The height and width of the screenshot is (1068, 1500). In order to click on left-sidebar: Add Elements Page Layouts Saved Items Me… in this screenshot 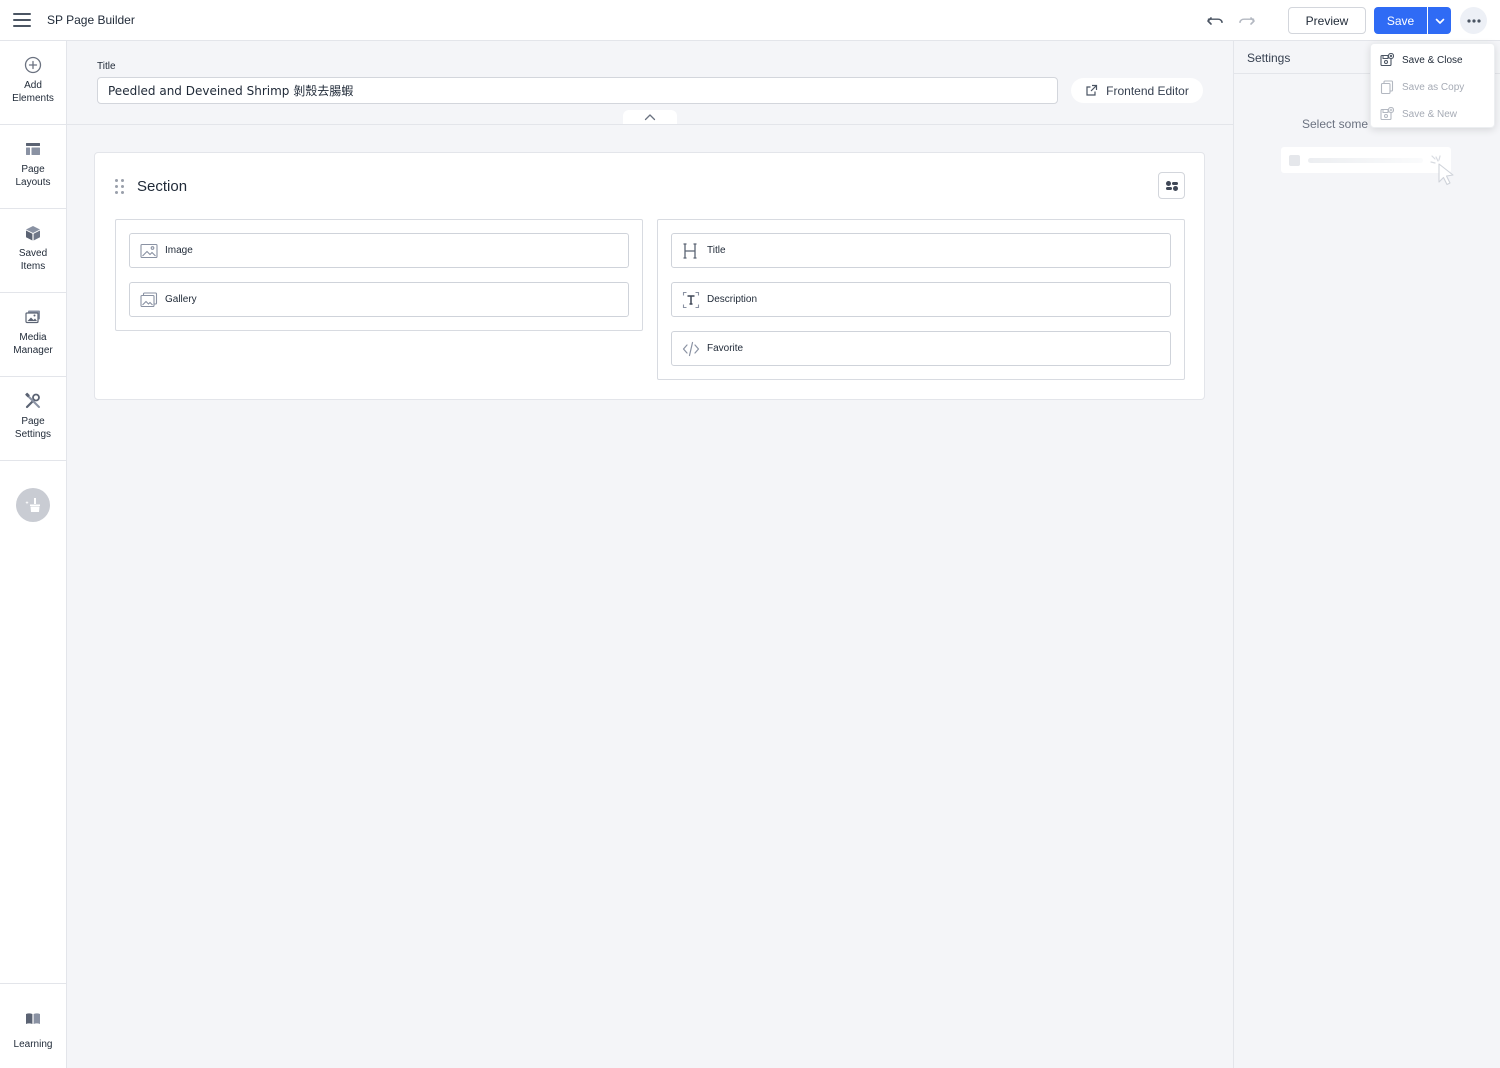, I will do `click(33, 554)`.